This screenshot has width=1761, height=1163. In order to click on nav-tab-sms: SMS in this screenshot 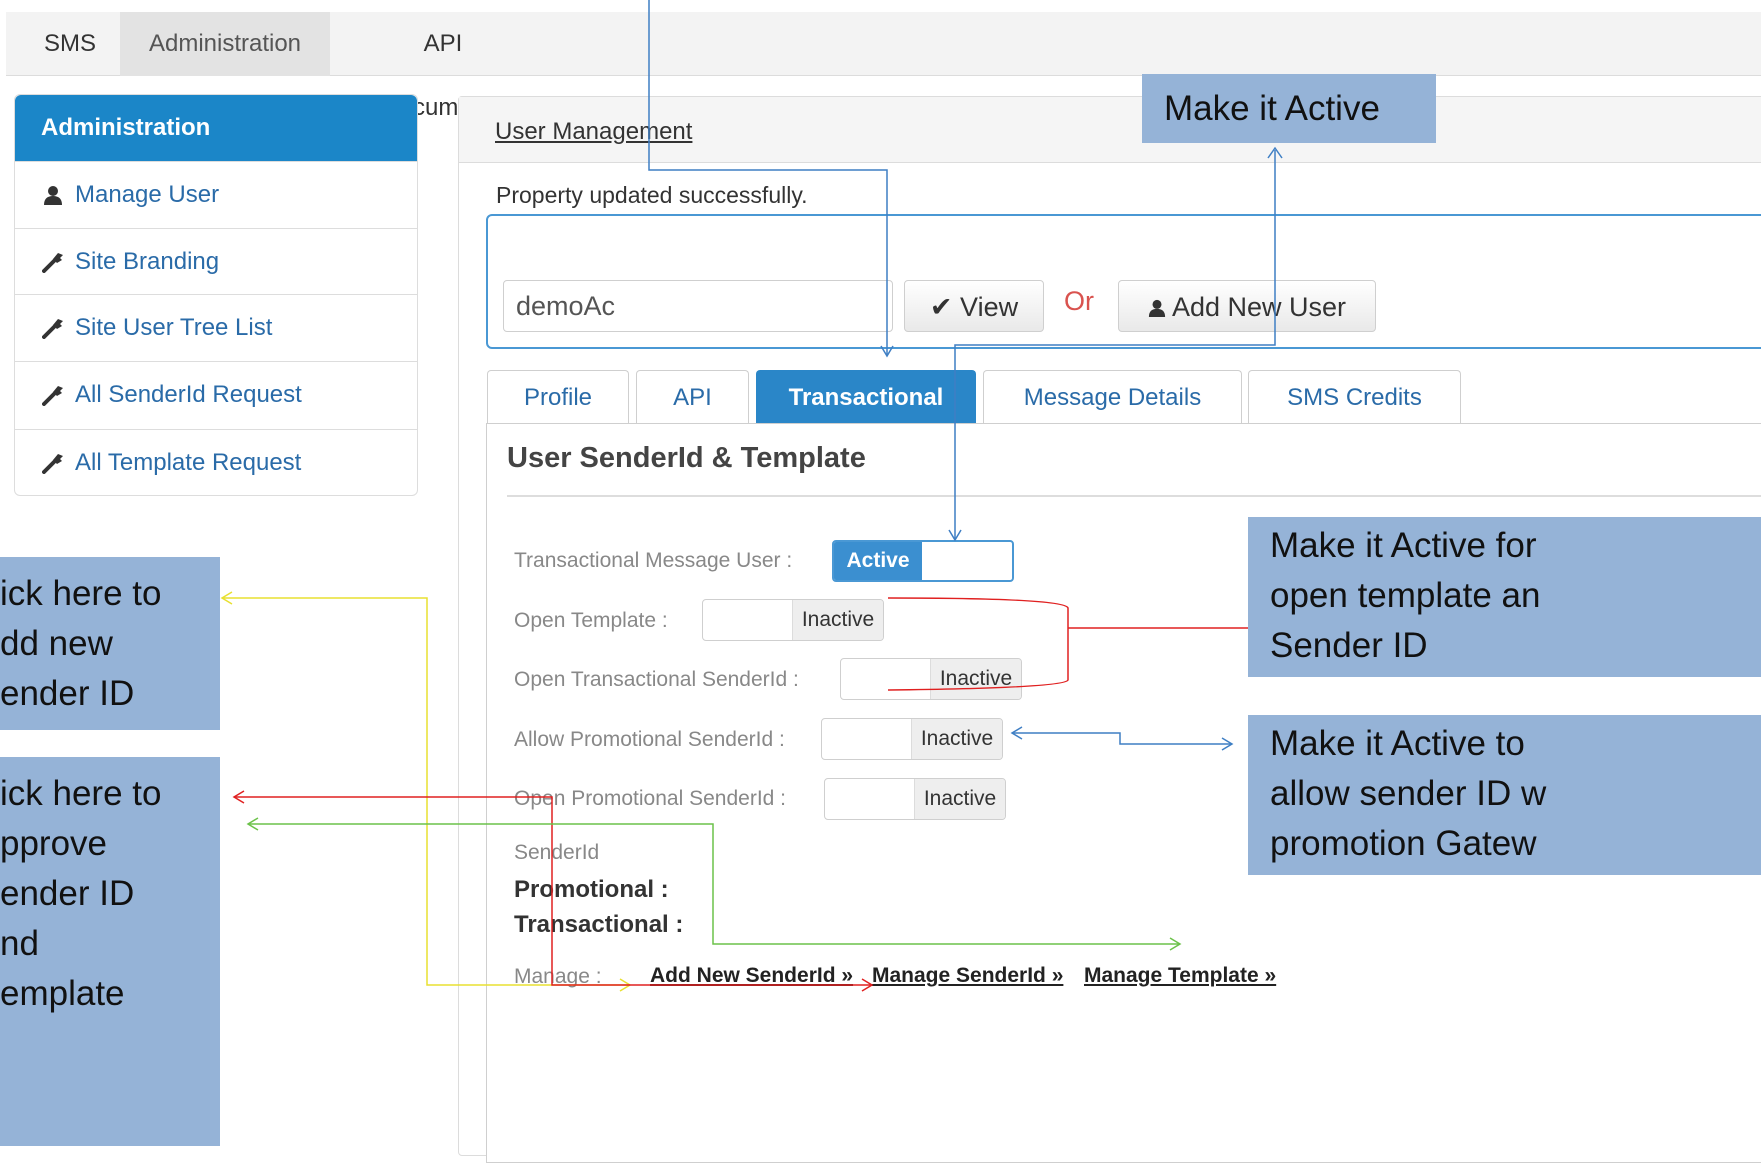, I will do `click(67, 44)`.